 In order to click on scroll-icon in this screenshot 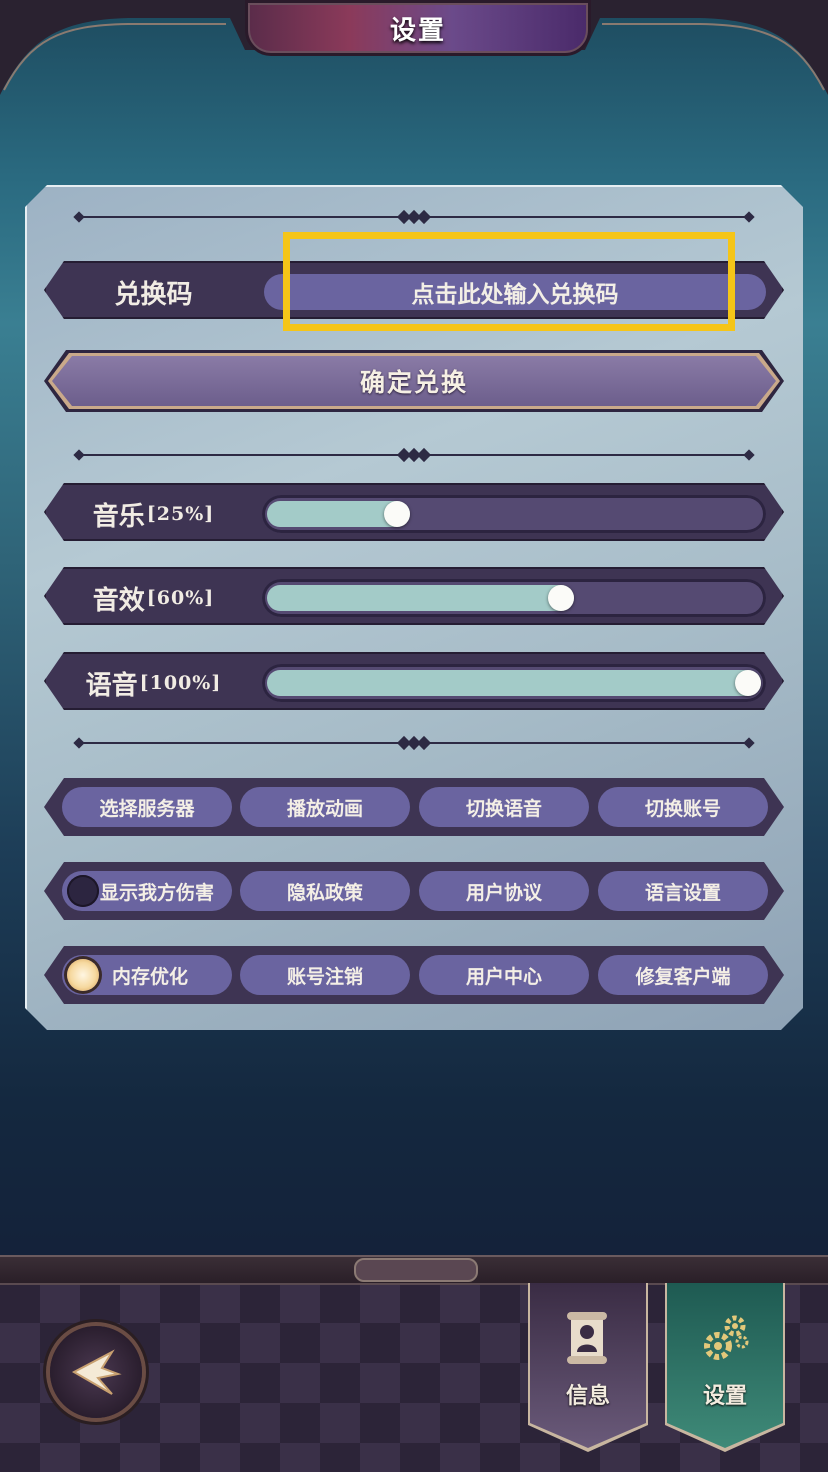, I will do `click(587, 1338)`.